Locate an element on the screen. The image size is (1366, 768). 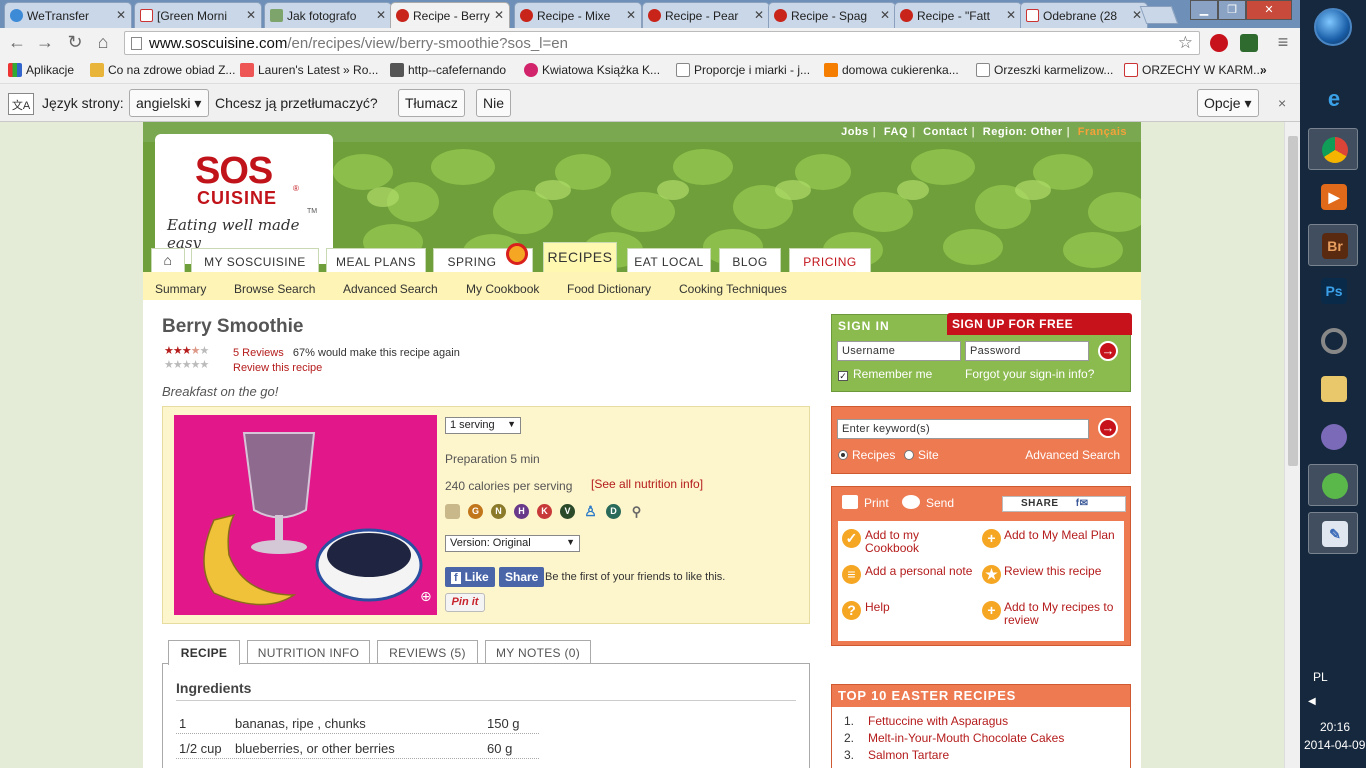
translate-button: Tłumacz is located at coordinates (431, 103).